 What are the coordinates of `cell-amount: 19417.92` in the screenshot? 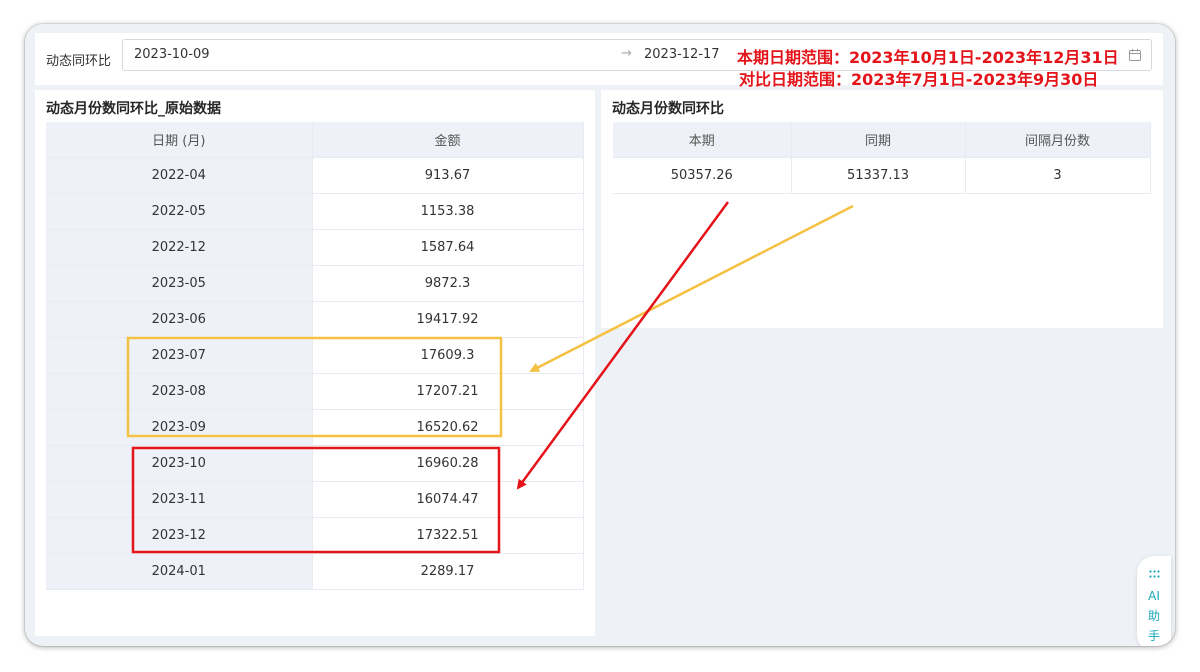 It's located at (448, 319).